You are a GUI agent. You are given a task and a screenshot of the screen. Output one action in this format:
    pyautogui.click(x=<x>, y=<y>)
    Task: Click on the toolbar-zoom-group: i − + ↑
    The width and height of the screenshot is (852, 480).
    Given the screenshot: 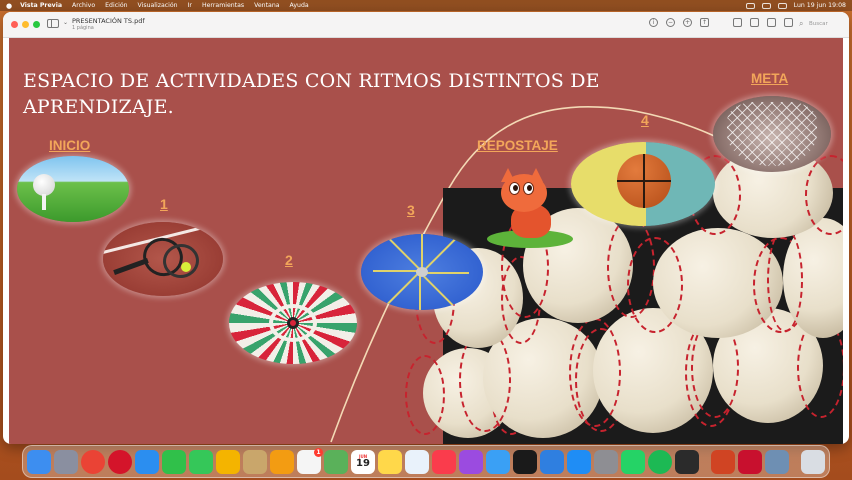 What is the action you would take?
    pyautogui.click(x=679, y=22)
    